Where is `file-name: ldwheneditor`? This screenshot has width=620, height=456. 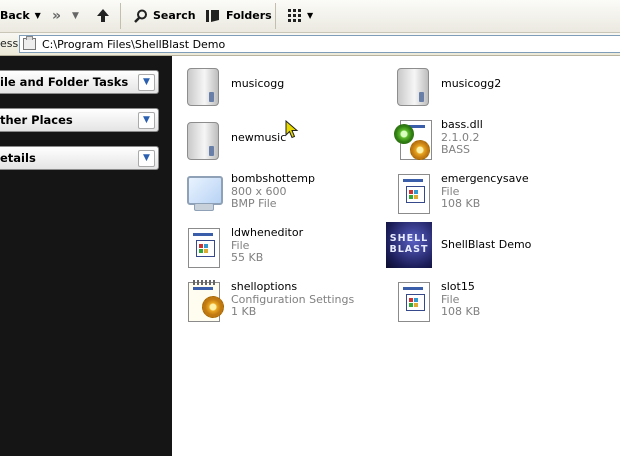 file-name: ldwheneditor is located at coordinates (267, 232).